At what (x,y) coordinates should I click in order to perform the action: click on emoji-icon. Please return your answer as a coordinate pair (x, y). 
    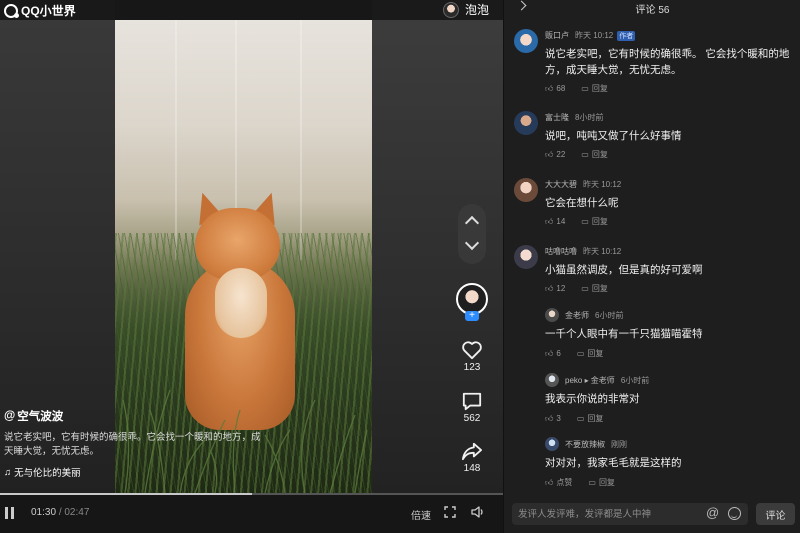
    Looking at the image, I should click on (734, 513).